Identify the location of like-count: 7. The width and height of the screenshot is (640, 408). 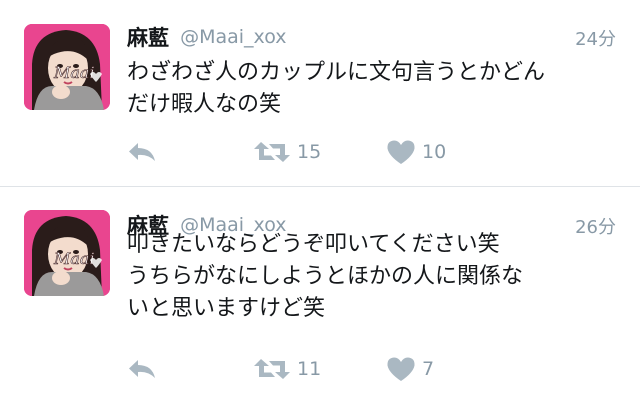
(428, 369).